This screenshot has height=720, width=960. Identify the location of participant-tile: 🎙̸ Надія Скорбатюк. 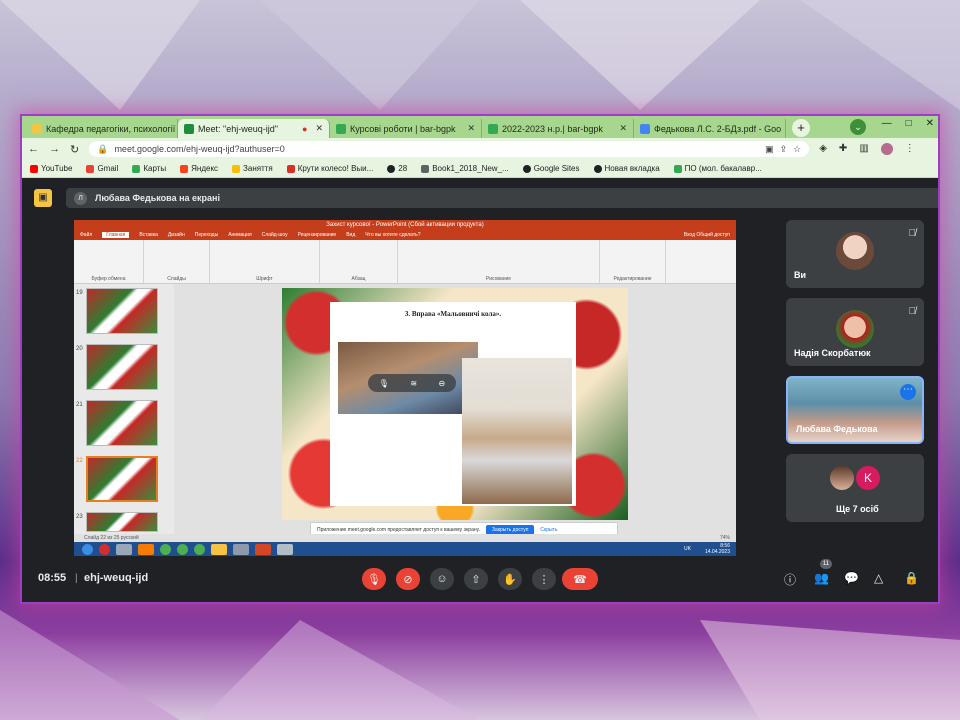
(855, 332).